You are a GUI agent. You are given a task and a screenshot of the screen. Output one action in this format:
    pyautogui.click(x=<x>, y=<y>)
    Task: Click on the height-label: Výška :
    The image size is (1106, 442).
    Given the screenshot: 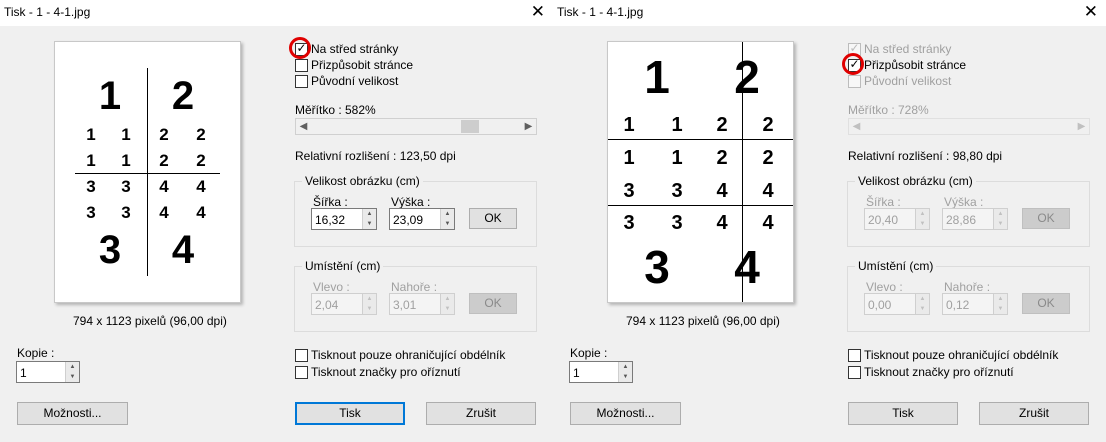 What is the action you would take?
    pyautogui.click(x=411, y=202)
    